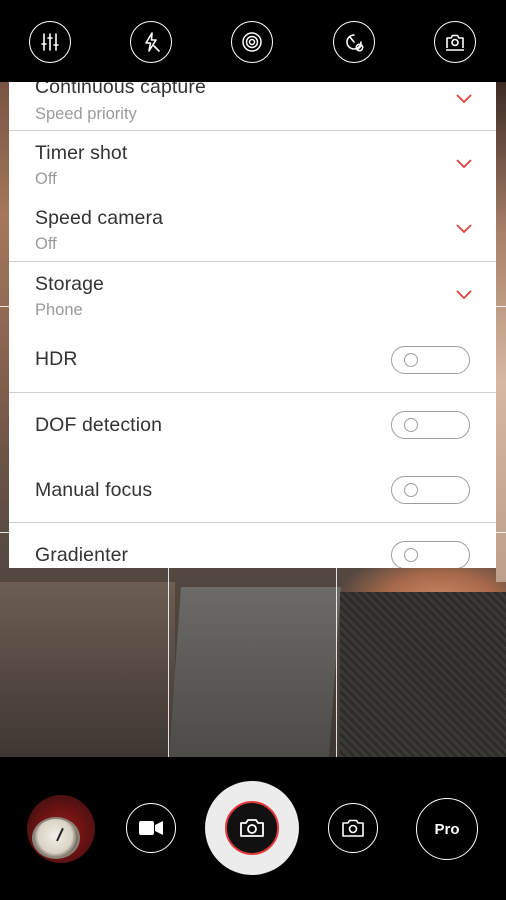 This screenshot has width=506, height=900. I want to click on gallery-thumbnail, so click(61, 829).